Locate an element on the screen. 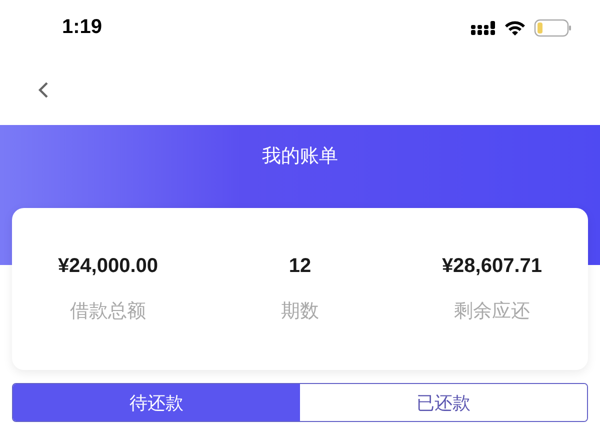  signal-icon is located at coordinates (483, 28).